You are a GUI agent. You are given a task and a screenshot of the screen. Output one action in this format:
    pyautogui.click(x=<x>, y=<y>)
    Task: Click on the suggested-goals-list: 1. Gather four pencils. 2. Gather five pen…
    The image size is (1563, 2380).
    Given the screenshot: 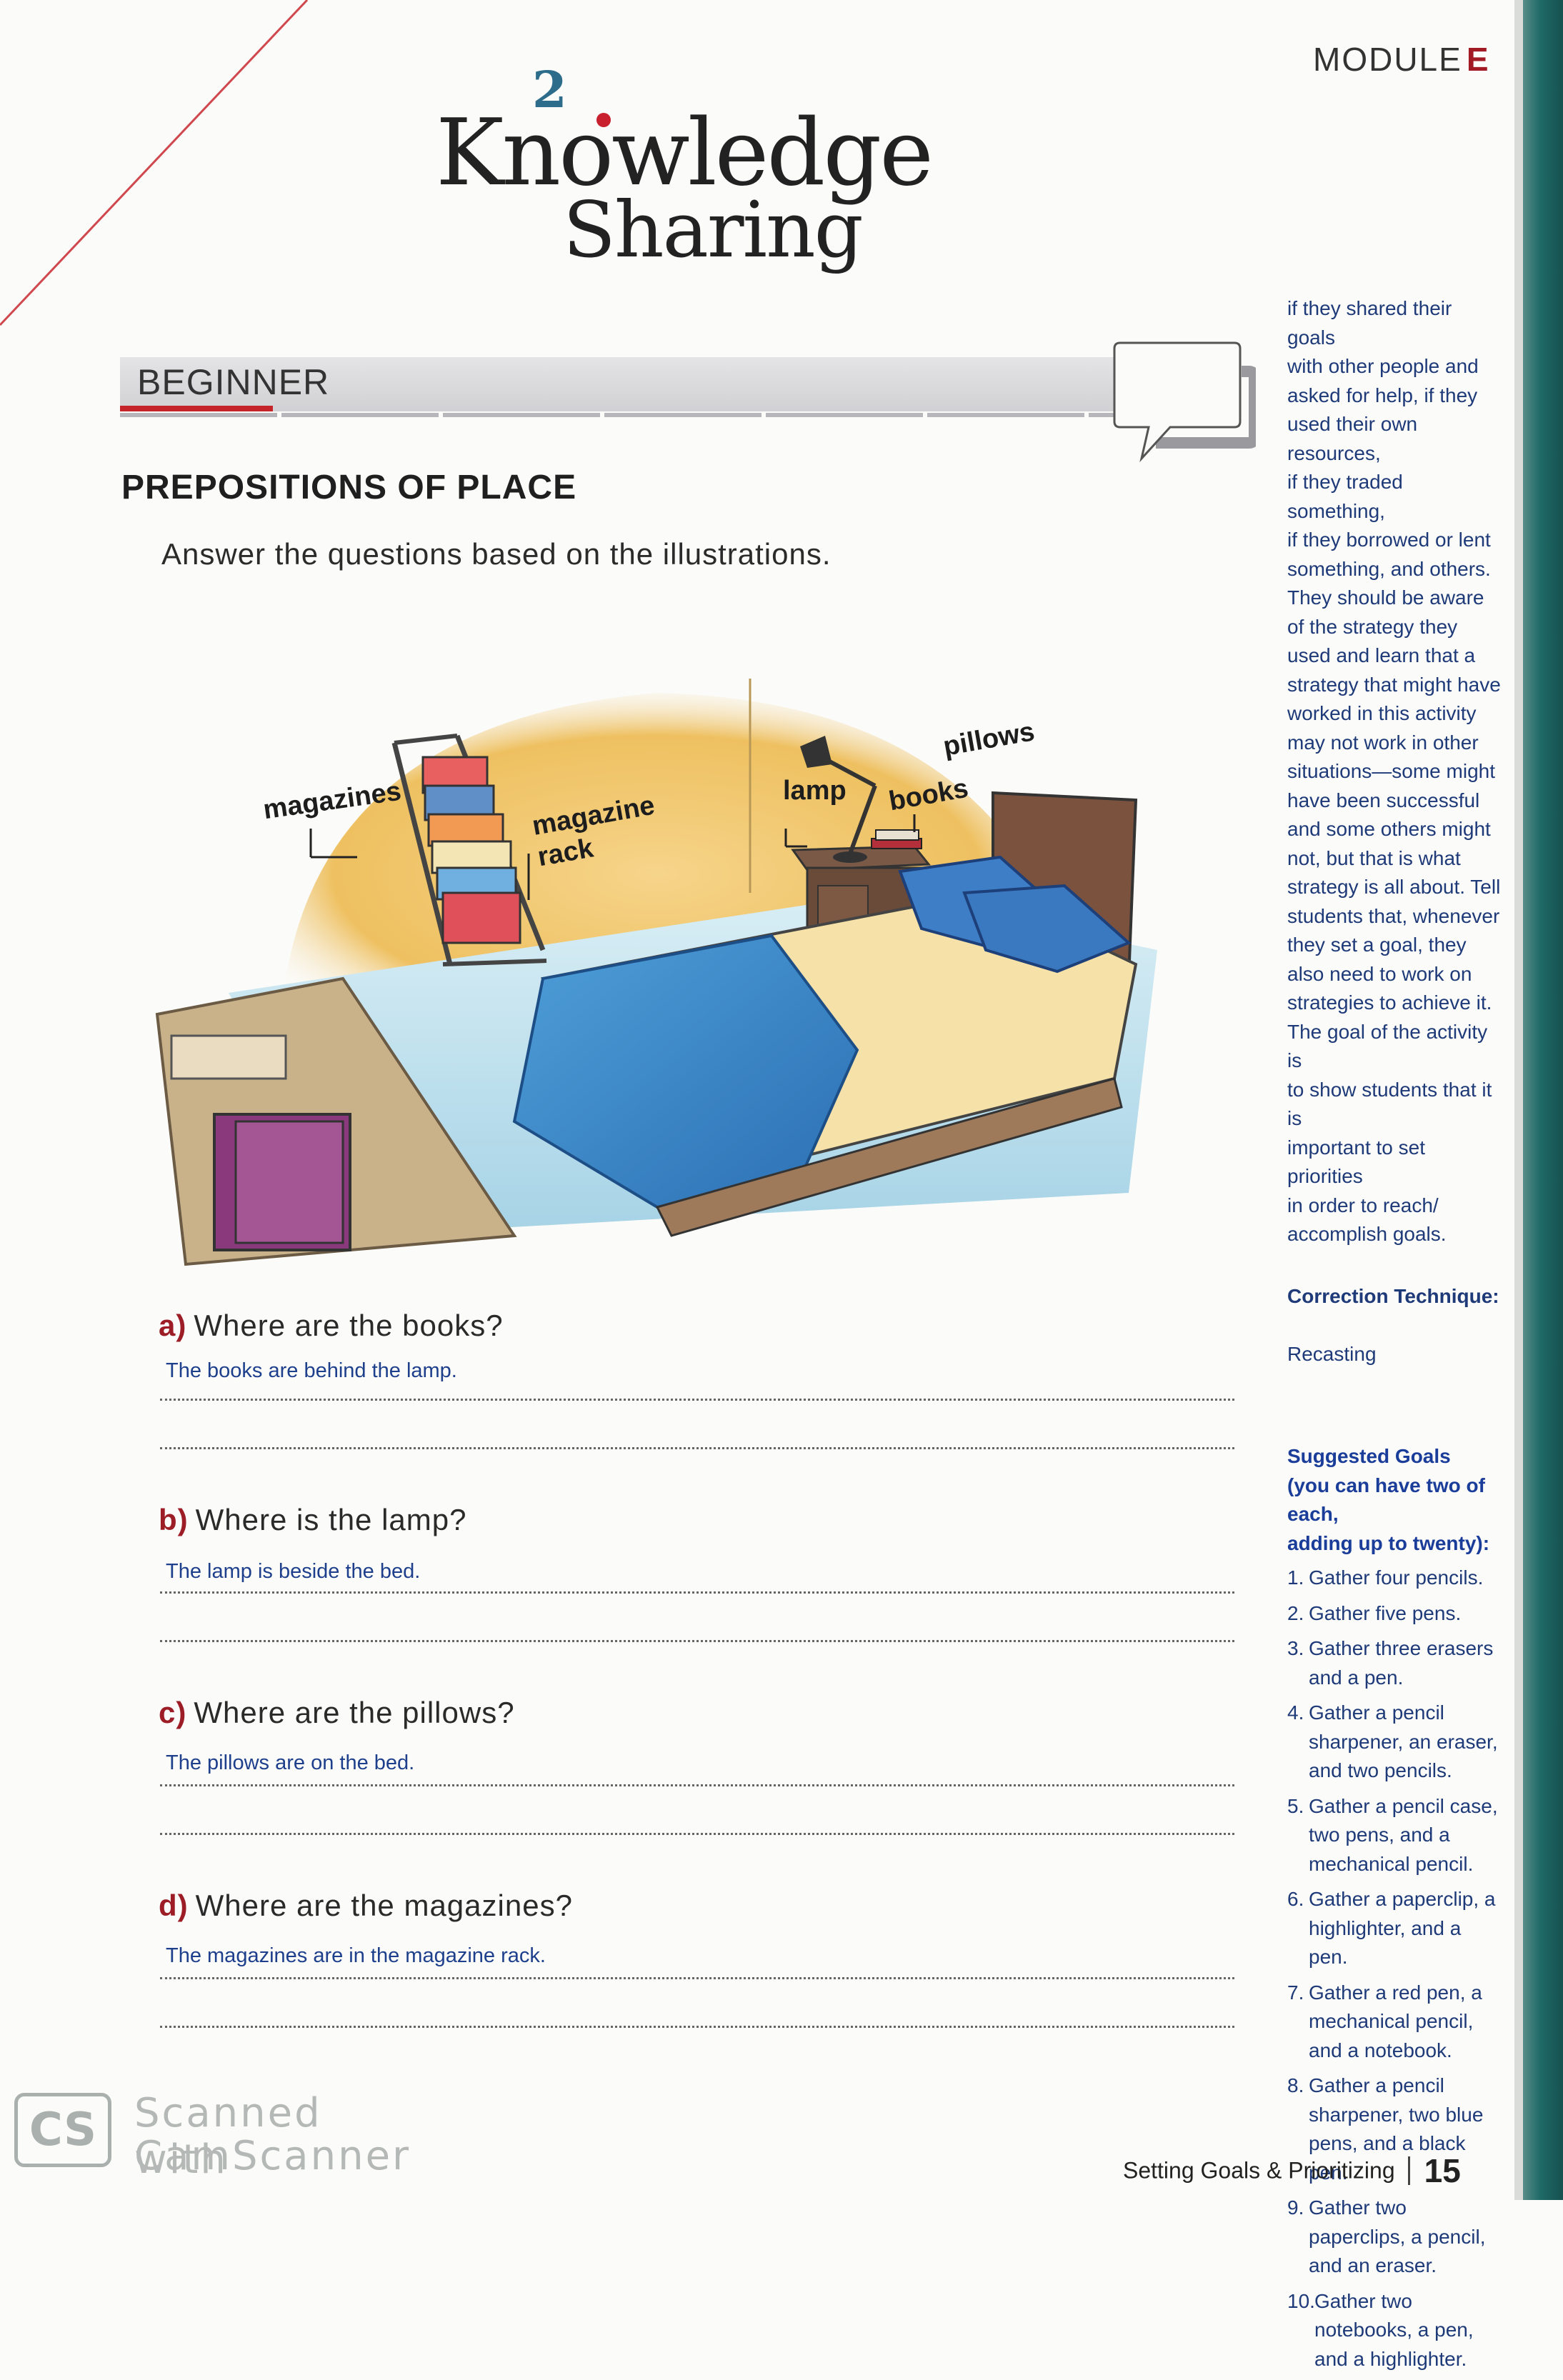 What is the action you would take?
    pyautogui.click(x=1395, y=1969)
    